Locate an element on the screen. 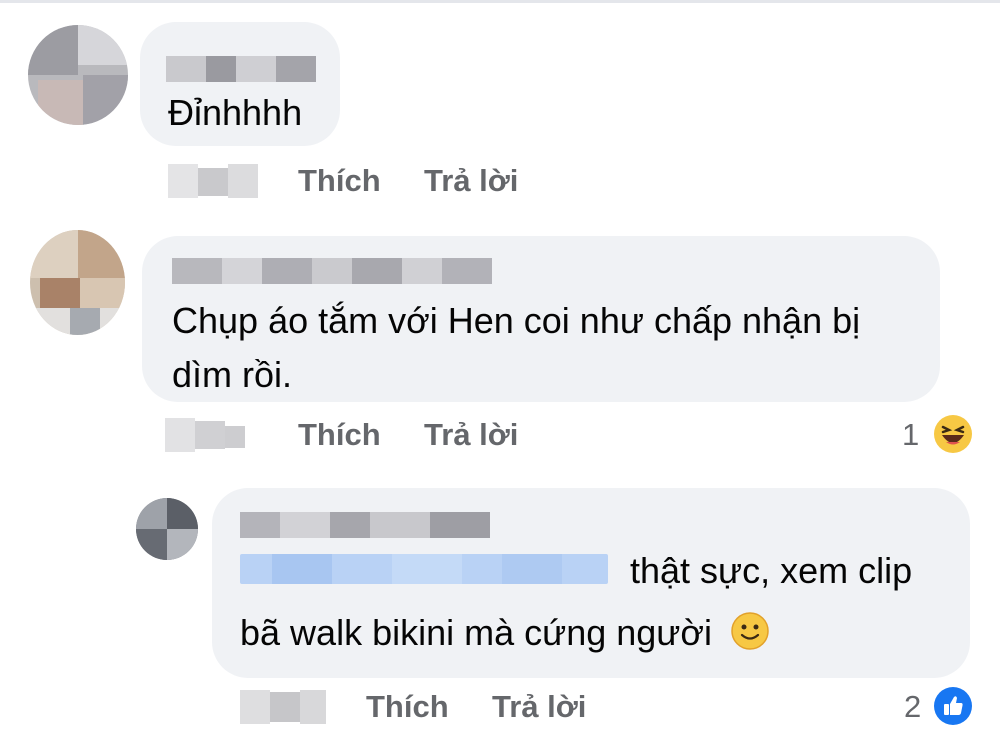 Image resolution: width=1000 pixels, height=733 pixels. haha-emoji-icon is located at coordinates (953, 434).